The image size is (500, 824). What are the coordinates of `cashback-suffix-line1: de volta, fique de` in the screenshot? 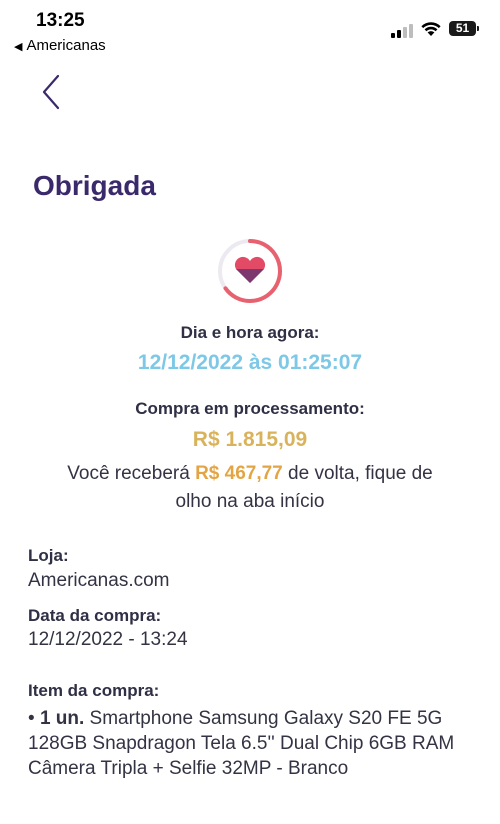 It's located at (357, 473).